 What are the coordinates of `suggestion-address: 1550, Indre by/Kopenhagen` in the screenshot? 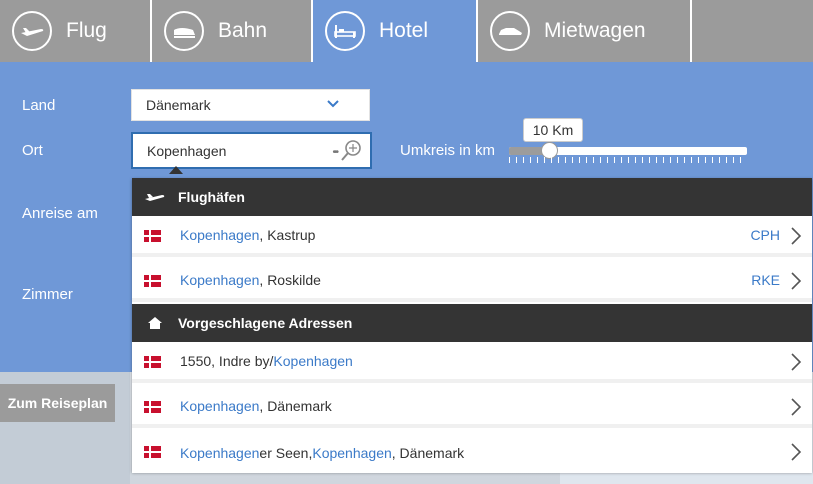 It's located at (472, 362).